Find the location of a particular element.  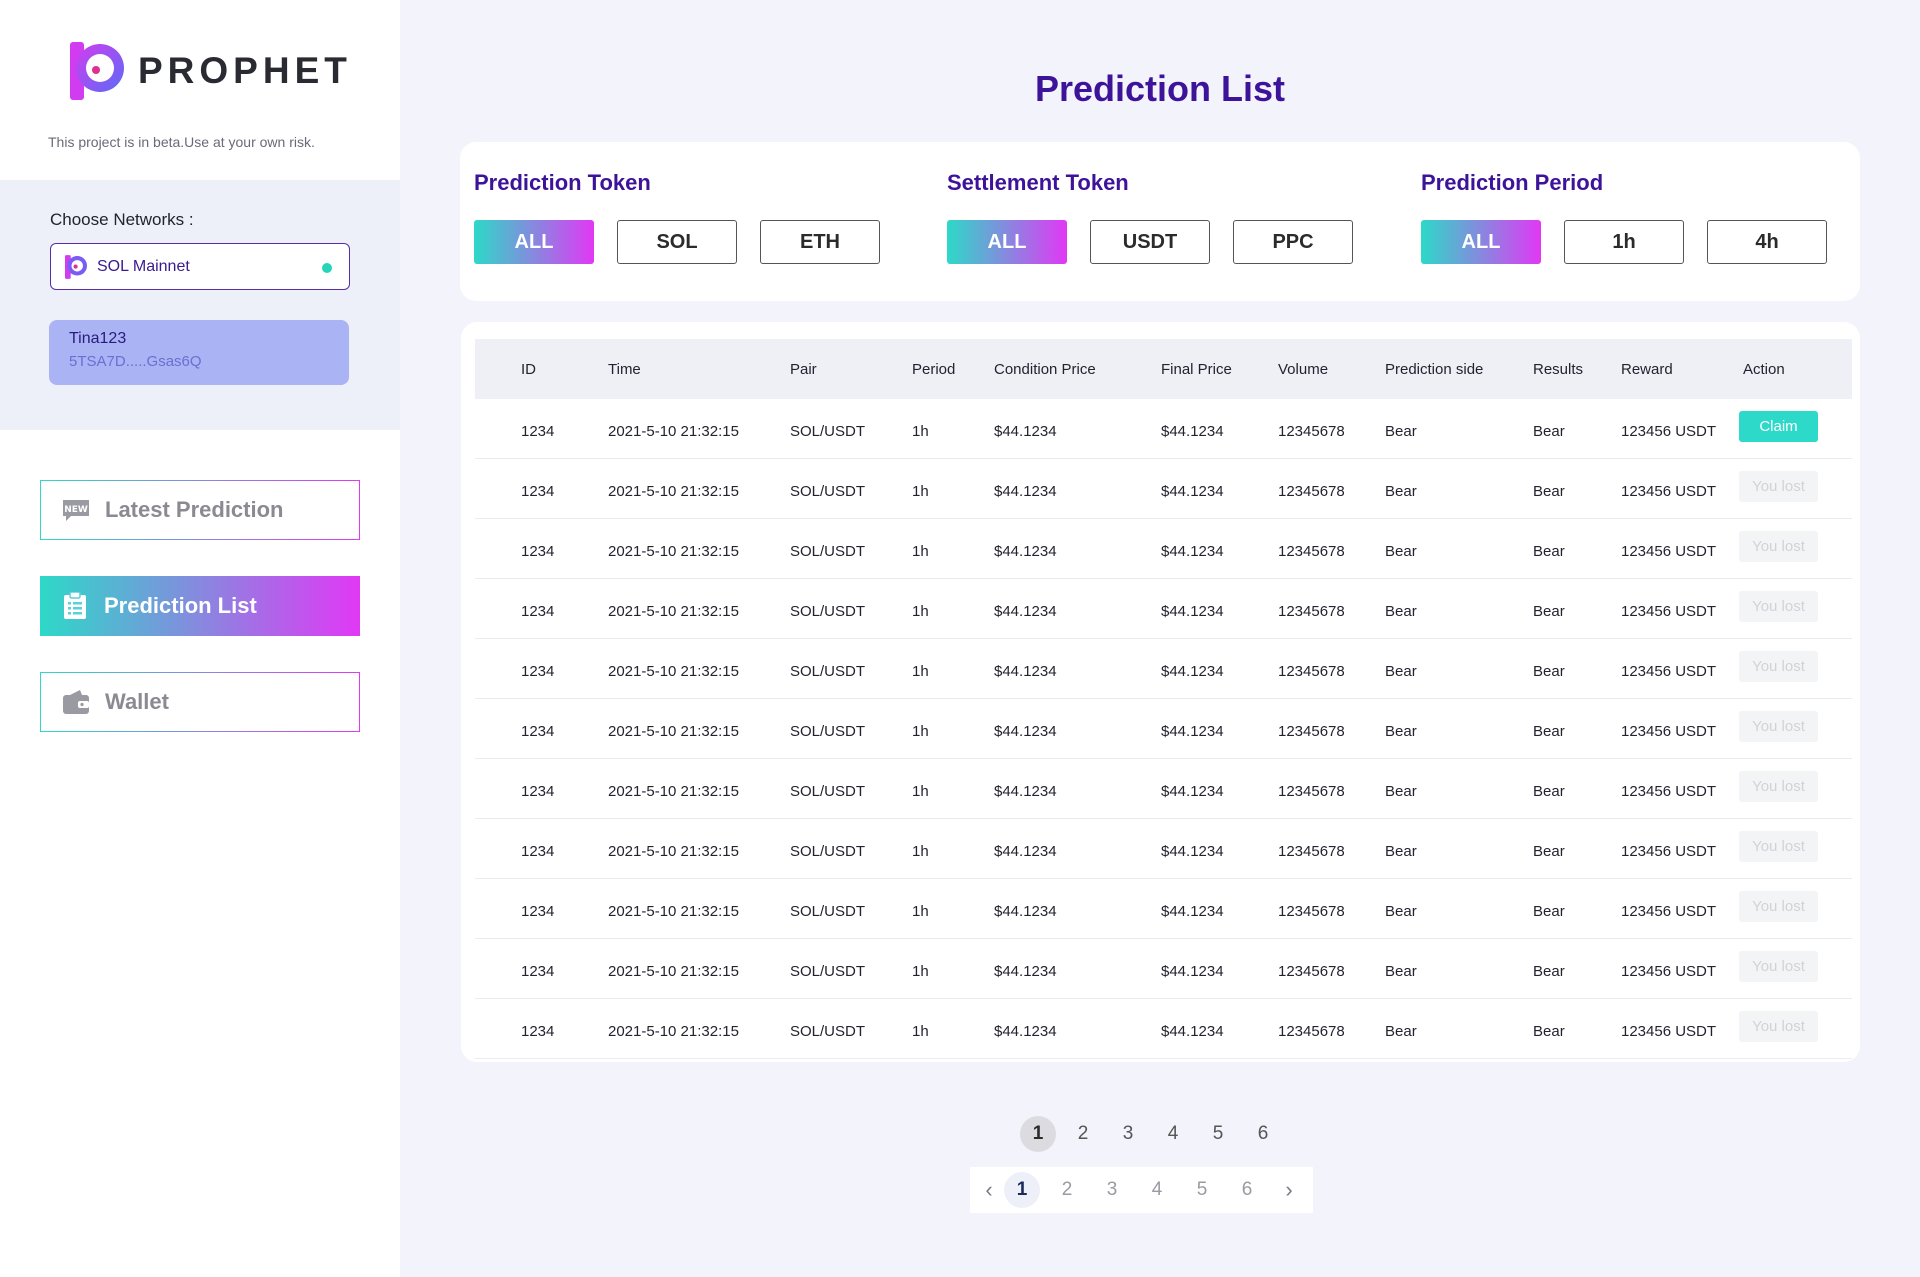

logo: PROPHET is located at coordinates (211, 71).